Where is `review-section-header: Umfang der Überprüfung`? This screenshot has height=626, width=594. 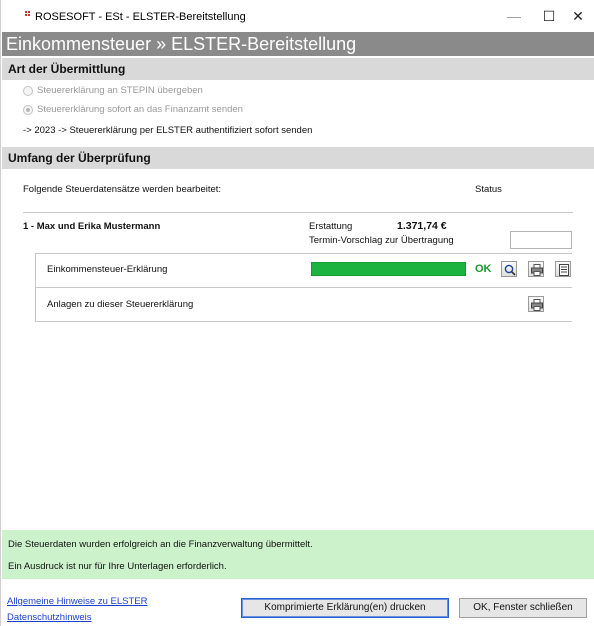
review-section-header: Umfang der Überprüfung is located at coordinates (298, 158).